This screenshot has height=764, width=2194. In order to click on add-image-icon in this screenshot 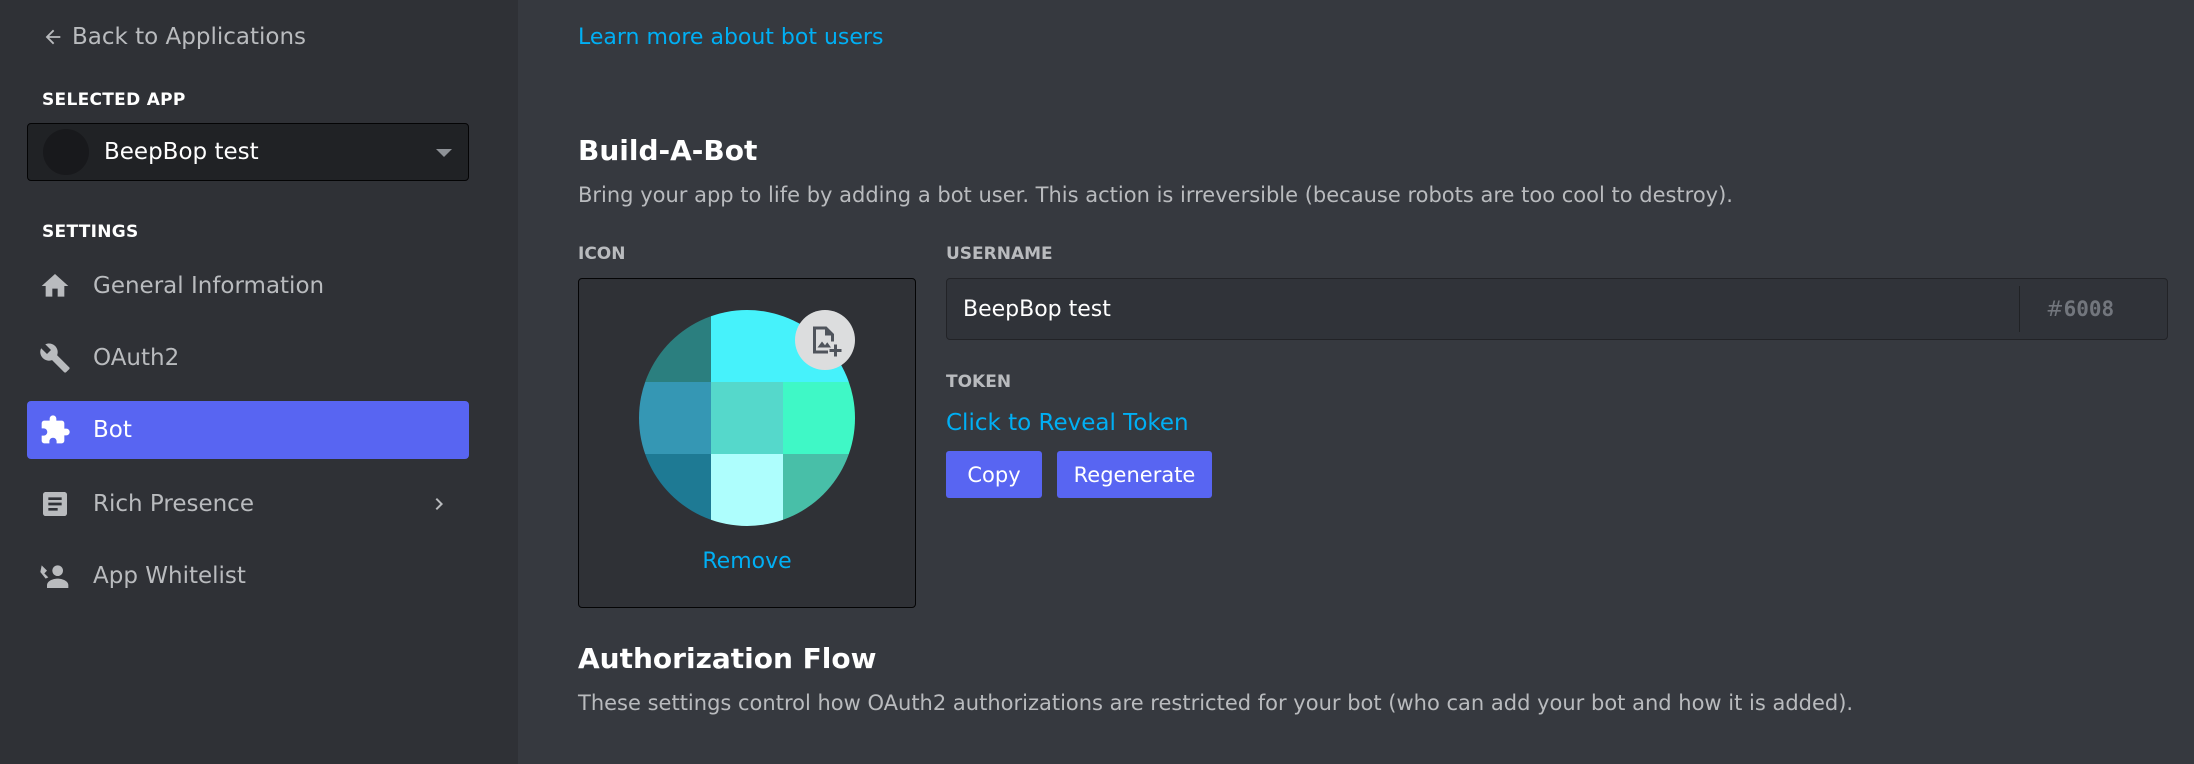, I will do `click(827, 341)`.